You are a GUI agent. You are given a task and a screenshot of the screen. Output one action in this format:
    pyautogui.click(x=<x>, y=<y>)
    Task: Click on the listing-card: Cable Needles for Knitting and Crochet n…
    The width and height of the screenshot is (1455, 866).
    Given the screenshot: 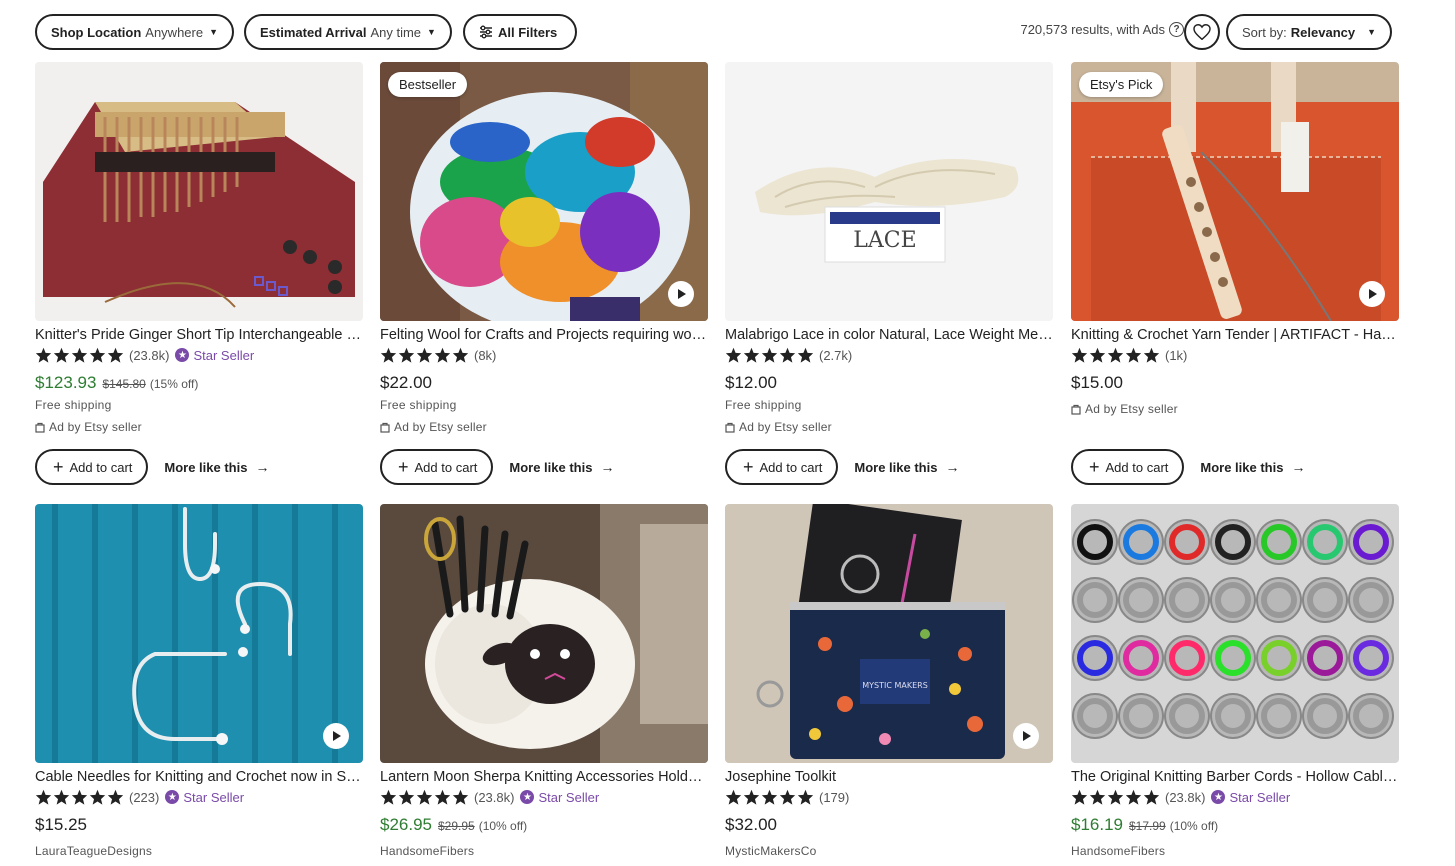 What is the action you would take?
    pyautogui.click(x=199, y=681)
    